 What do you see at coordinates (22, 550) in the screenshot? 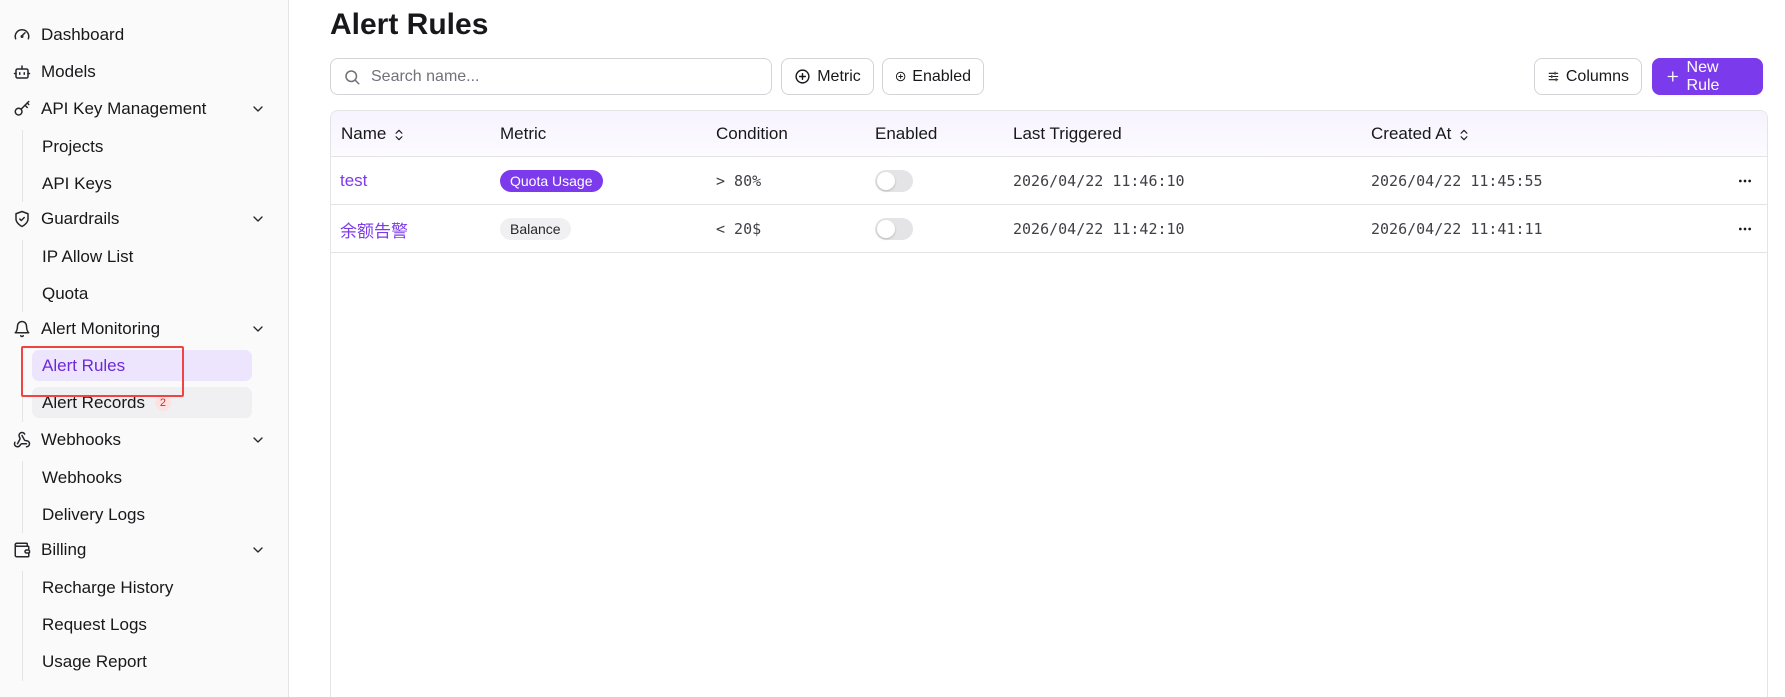
I see `wallet-icon` at bounding box center [22, 550].